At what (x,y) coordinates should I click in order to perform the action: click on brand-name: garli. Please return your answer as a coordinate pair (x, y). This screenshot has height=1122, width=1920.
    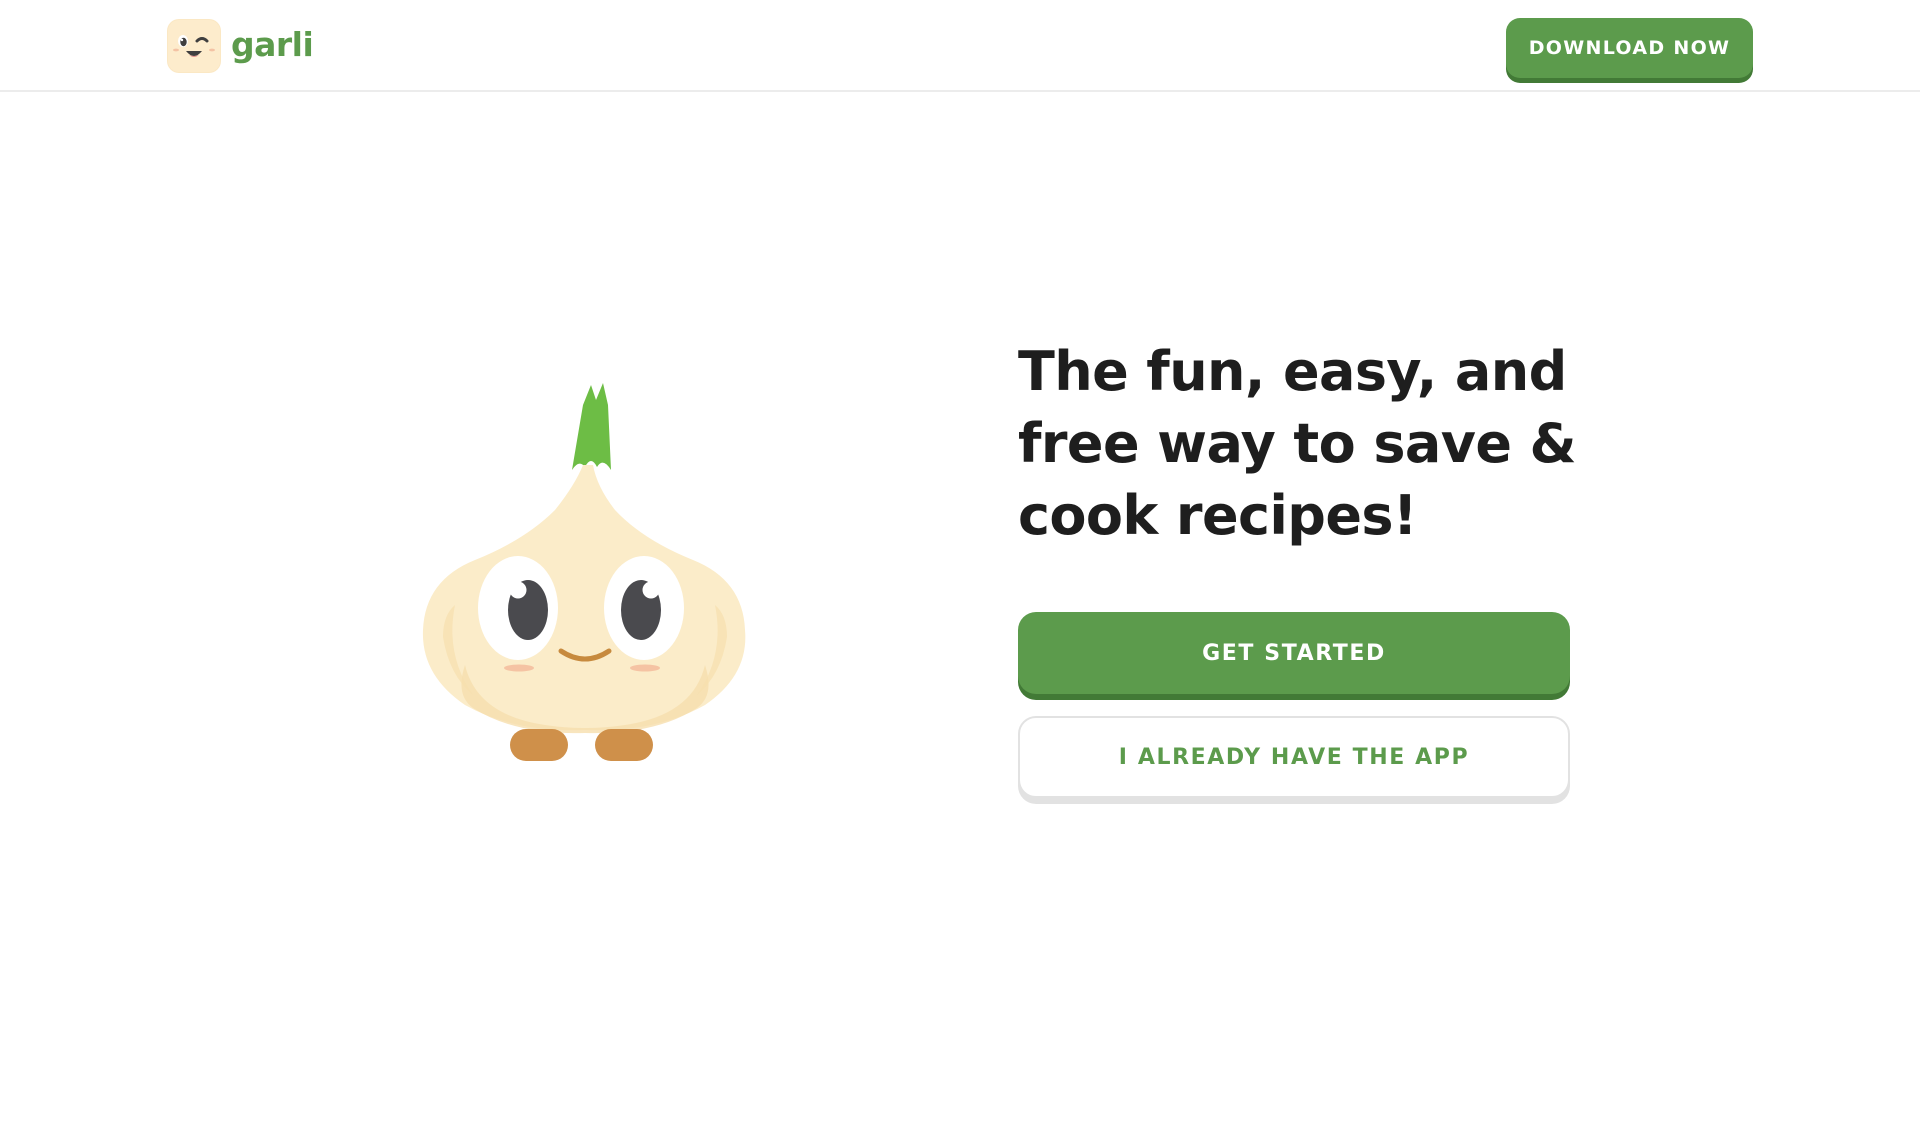
    Looking at the image, I should click on (272, 44).